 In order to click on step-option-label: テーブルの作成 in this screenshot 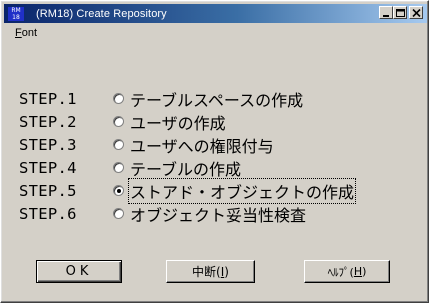, I will do `click(185, 168)`.